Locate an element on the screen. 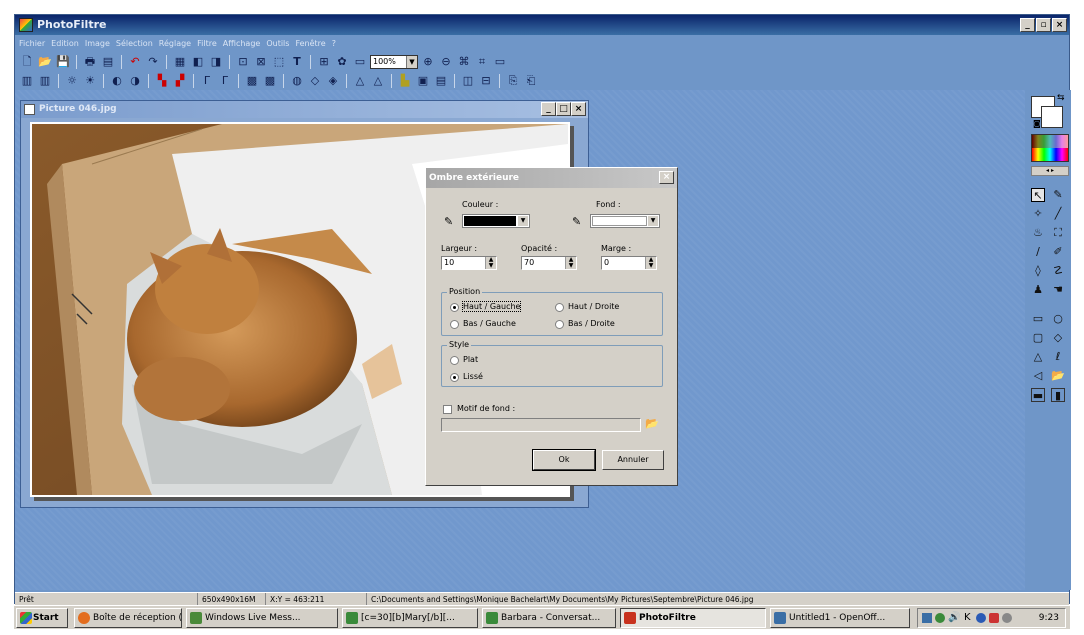 Image resolution: width=1084 pixels, height=635 pixels. fit-window-icon: ⌘ is located at coordinates (464, 62).